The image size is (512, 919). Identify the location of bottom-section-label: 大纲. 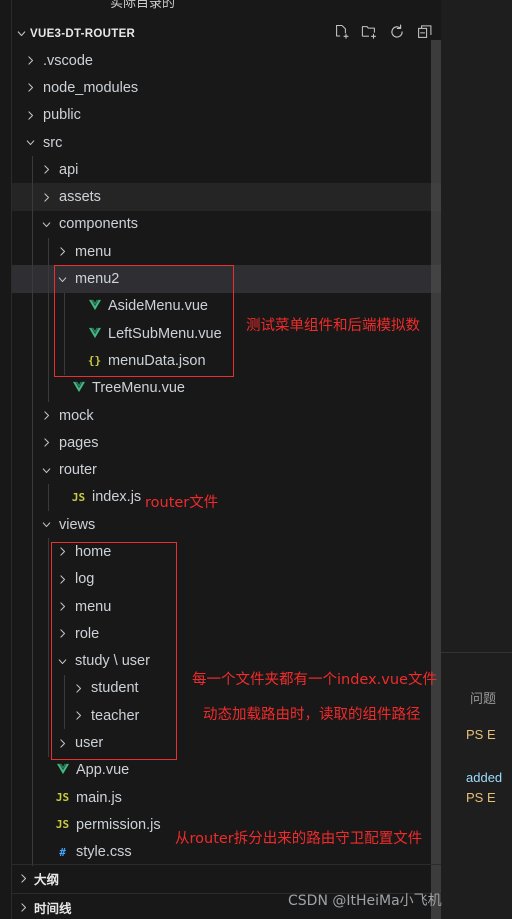
(47, 879).